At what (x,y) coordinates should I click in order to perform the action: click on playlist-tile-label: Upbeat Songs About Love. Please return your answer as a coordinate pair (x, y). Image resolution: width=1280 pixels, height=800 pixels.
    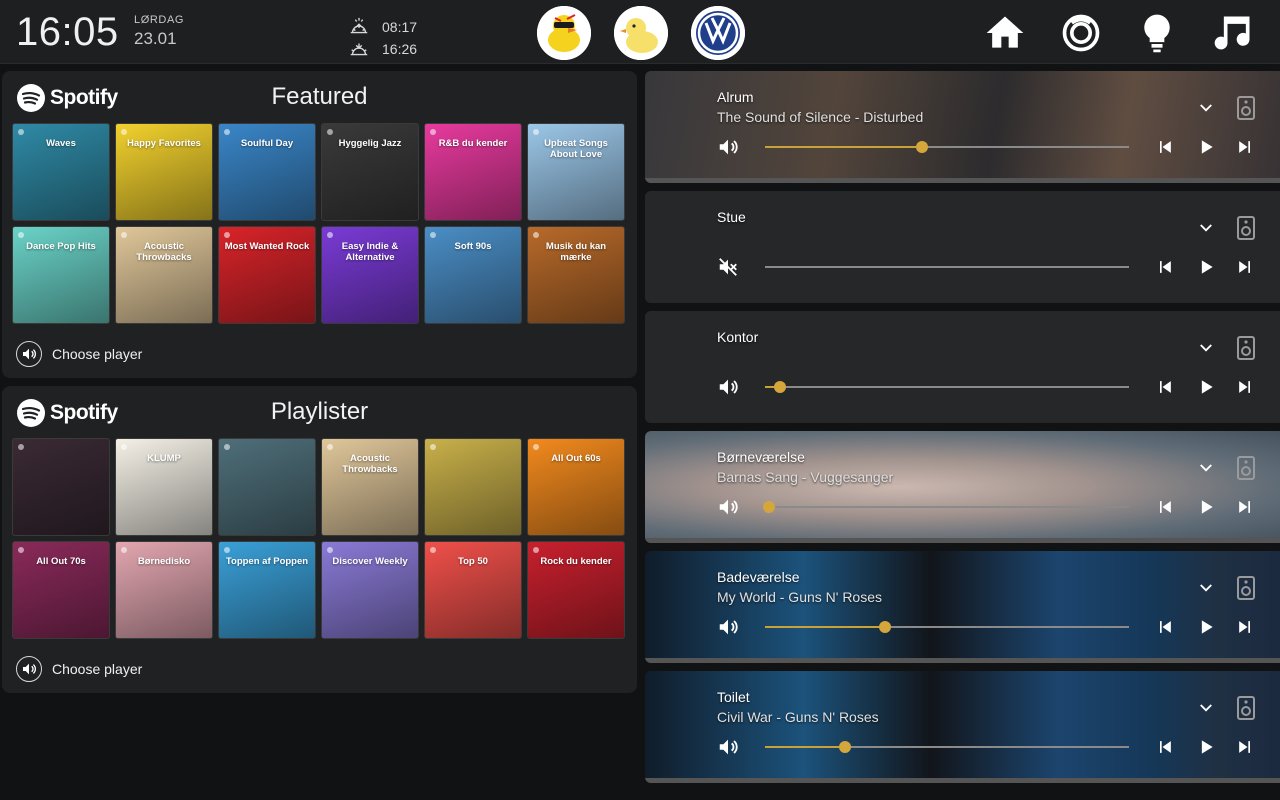
    Looking at the image, I should click on (576, 149).